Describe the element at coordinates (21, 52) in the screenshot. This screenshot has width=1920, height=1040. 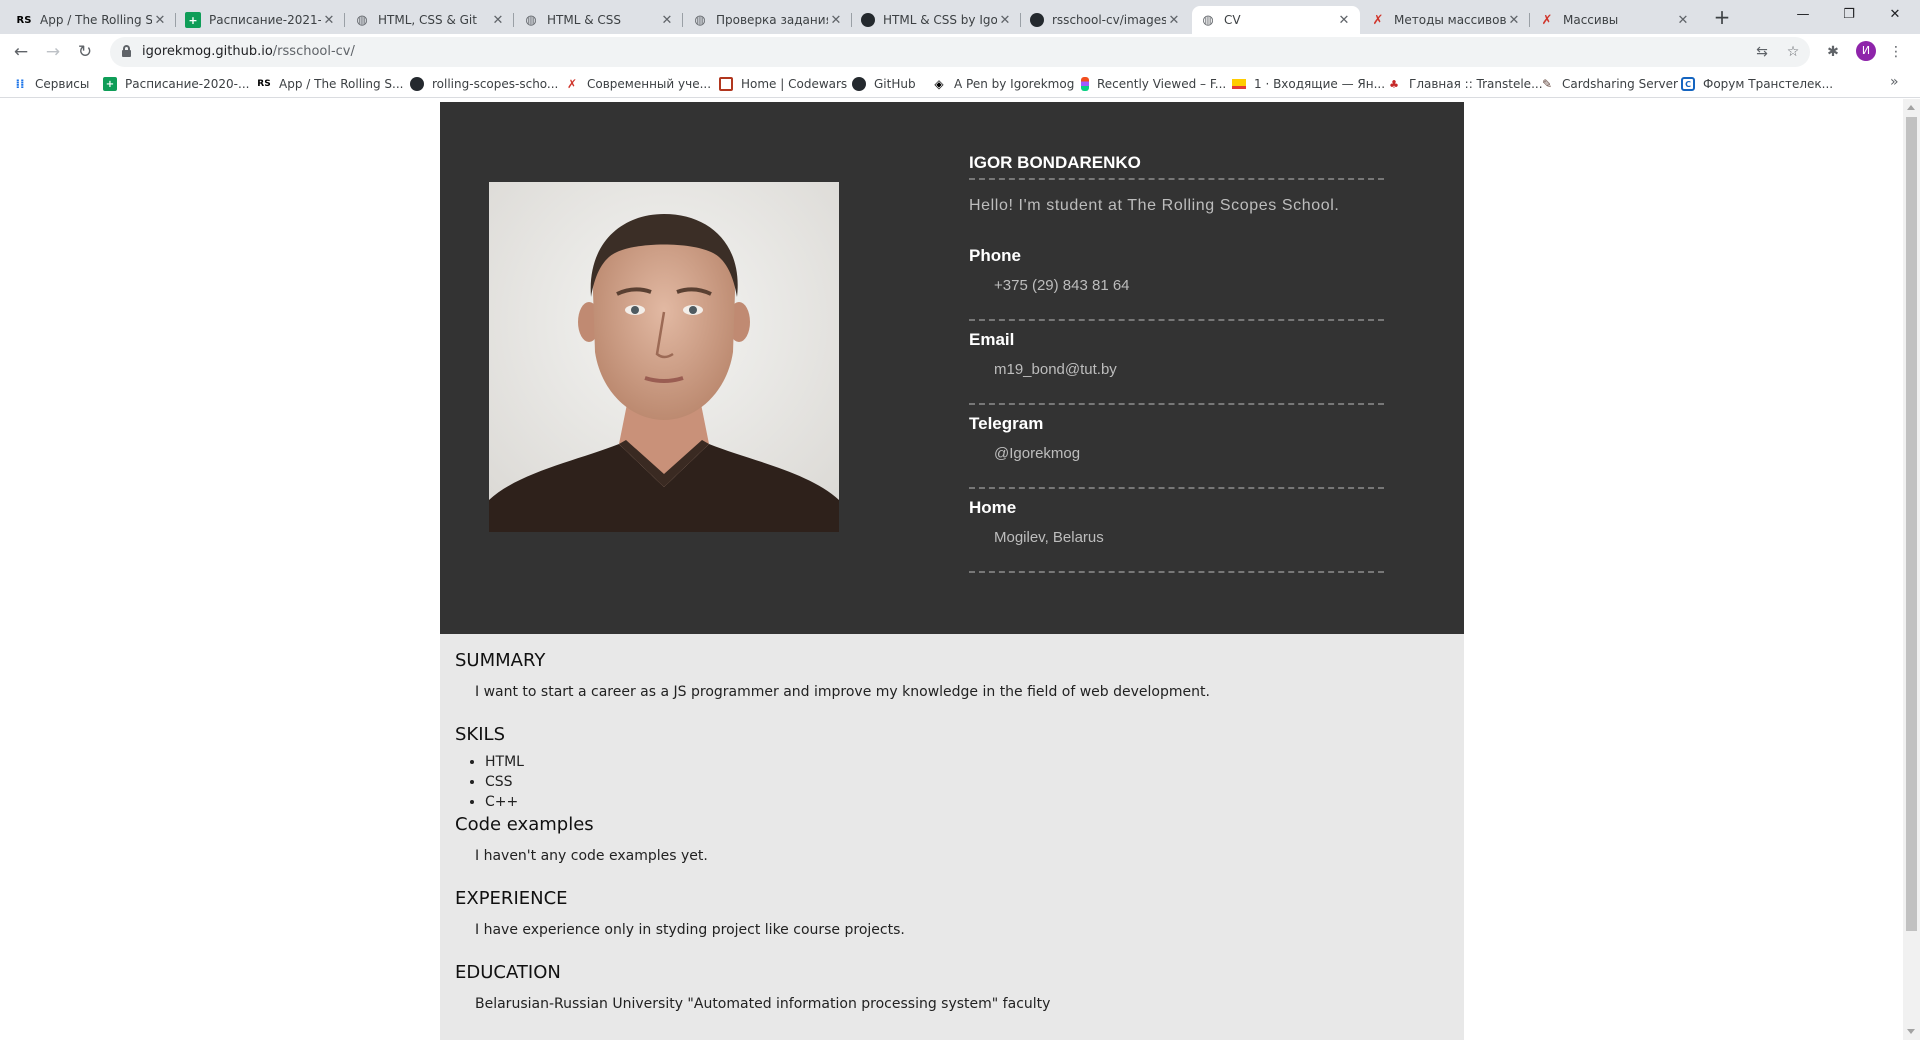
I see `back-button: ←` at that location.